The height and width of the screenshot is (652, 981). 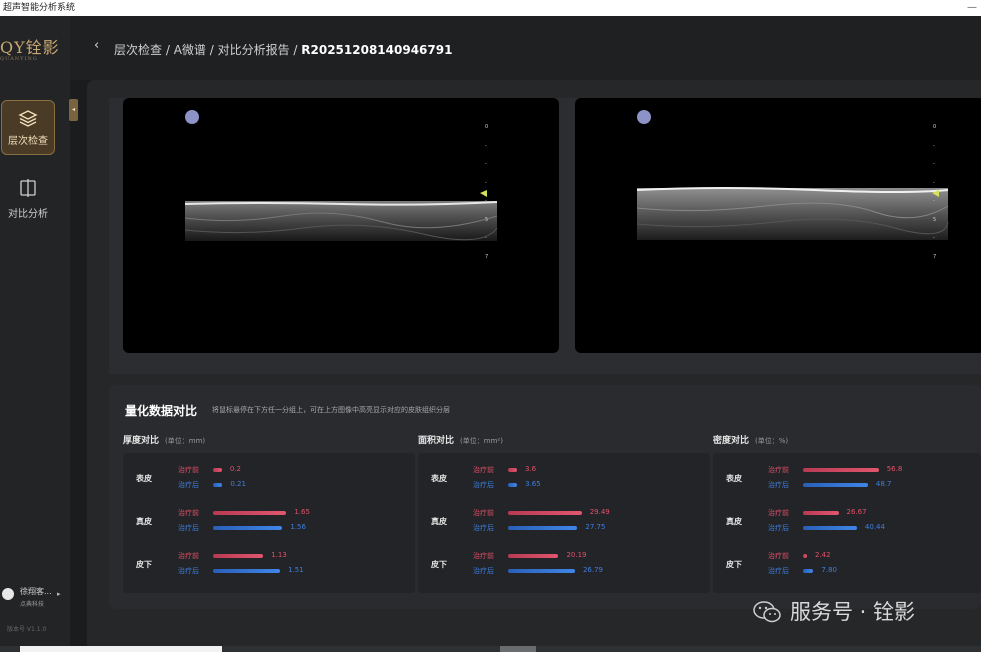 I want to click on pre-treatment-value: 56.8, so click(x=894, y=469).